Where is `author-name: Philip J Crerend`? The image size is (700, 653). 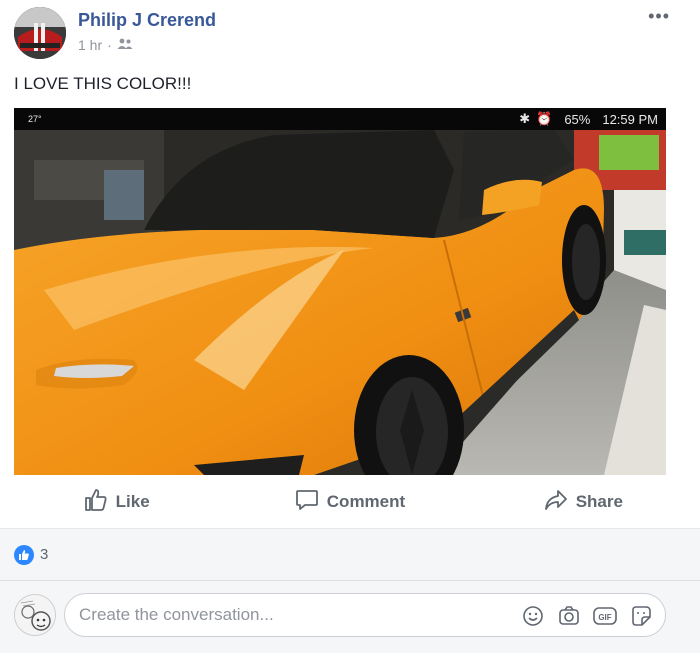
author-name: Philip J Crerend is located at coordinates (147, 20).